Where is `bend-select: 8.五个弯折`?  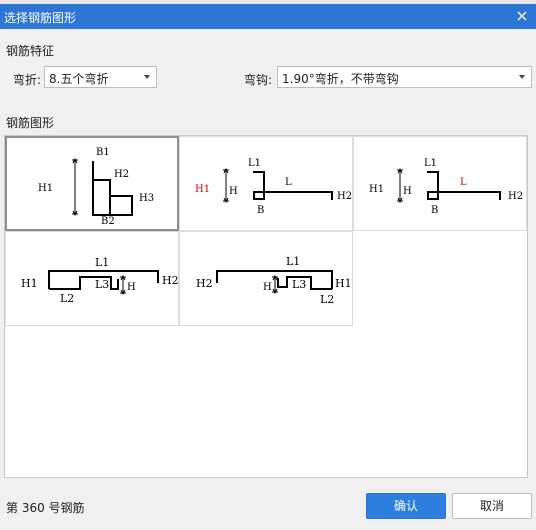
bend-select: 8.五个弯折 is located at coordinates (100, 77).